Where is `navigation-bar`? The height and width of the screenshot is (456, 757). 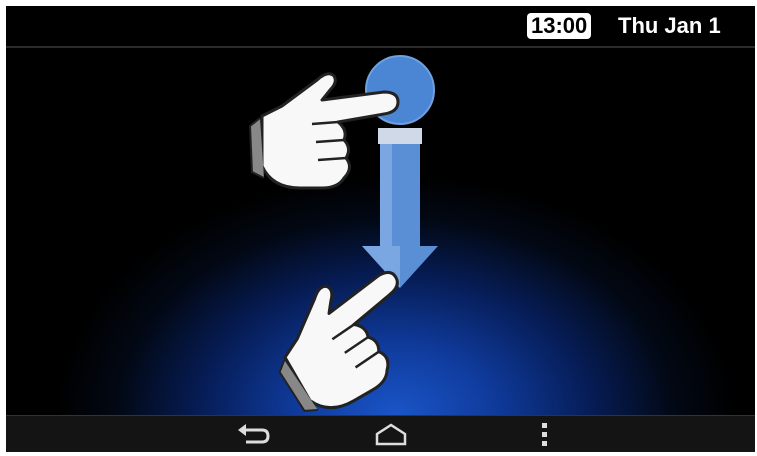
navigation-bar is located at coordinates (380, 433).